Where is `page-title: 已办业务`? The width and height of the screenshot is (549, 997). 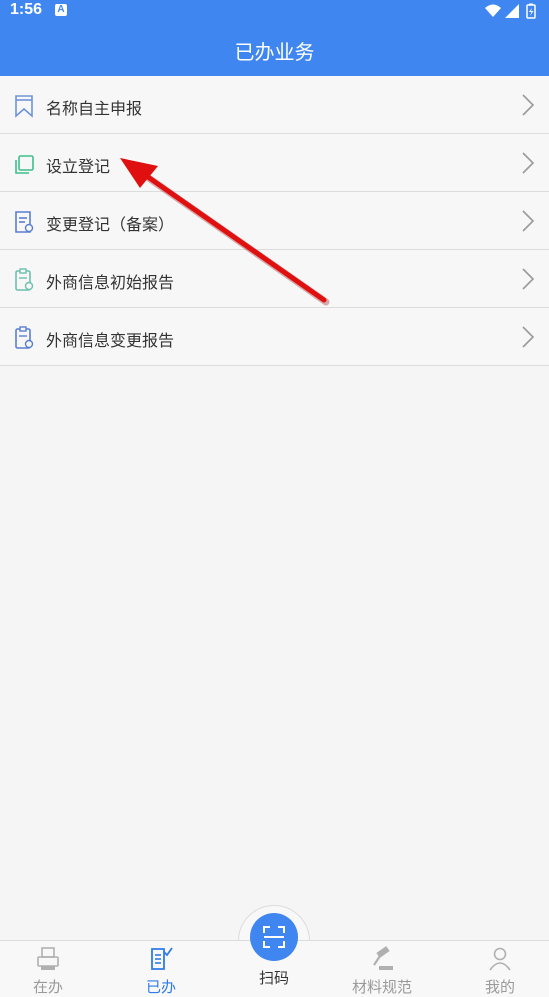
page-title: 已办业务 is located at coordinates (274, 52).